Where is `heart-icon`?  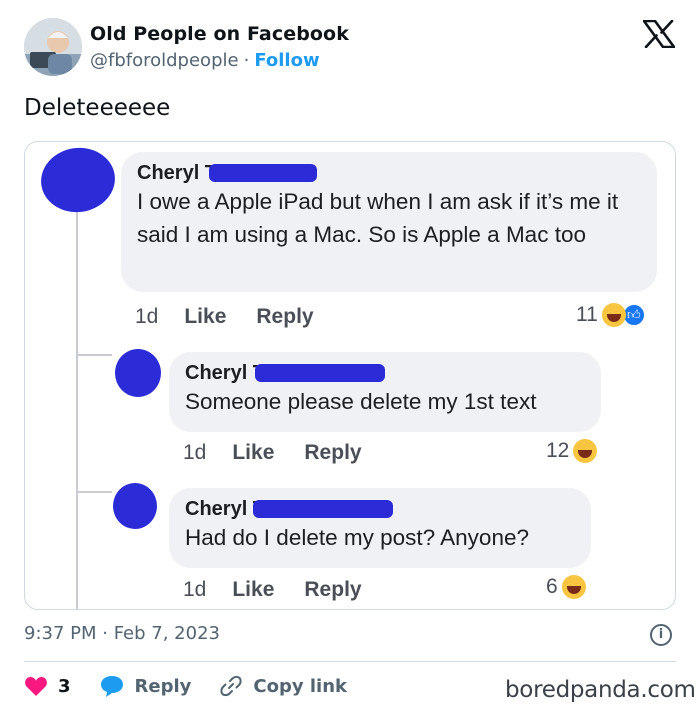 heart-icon is located at coordinates (36, 686).